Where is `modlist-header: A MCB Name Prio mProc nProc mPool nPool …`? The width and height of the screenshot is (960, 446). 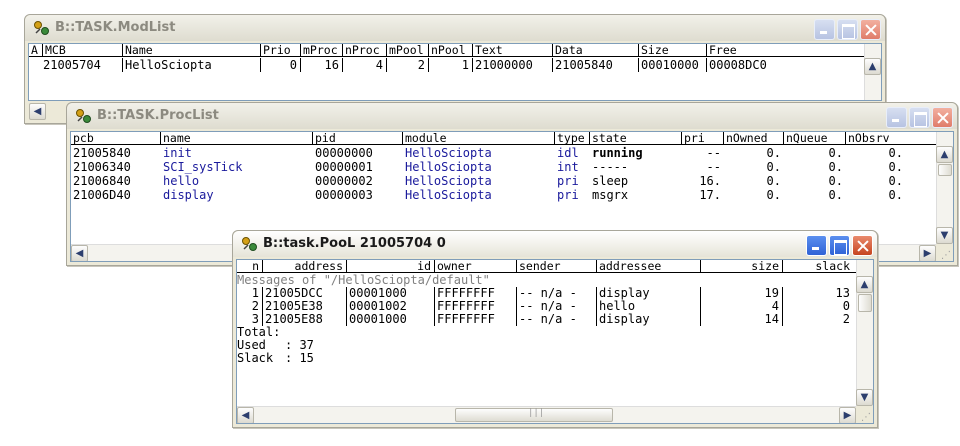
modlist-header: A MCB Name Prio mProc nProc mPool nPool … is located at coordinates (446, 50).